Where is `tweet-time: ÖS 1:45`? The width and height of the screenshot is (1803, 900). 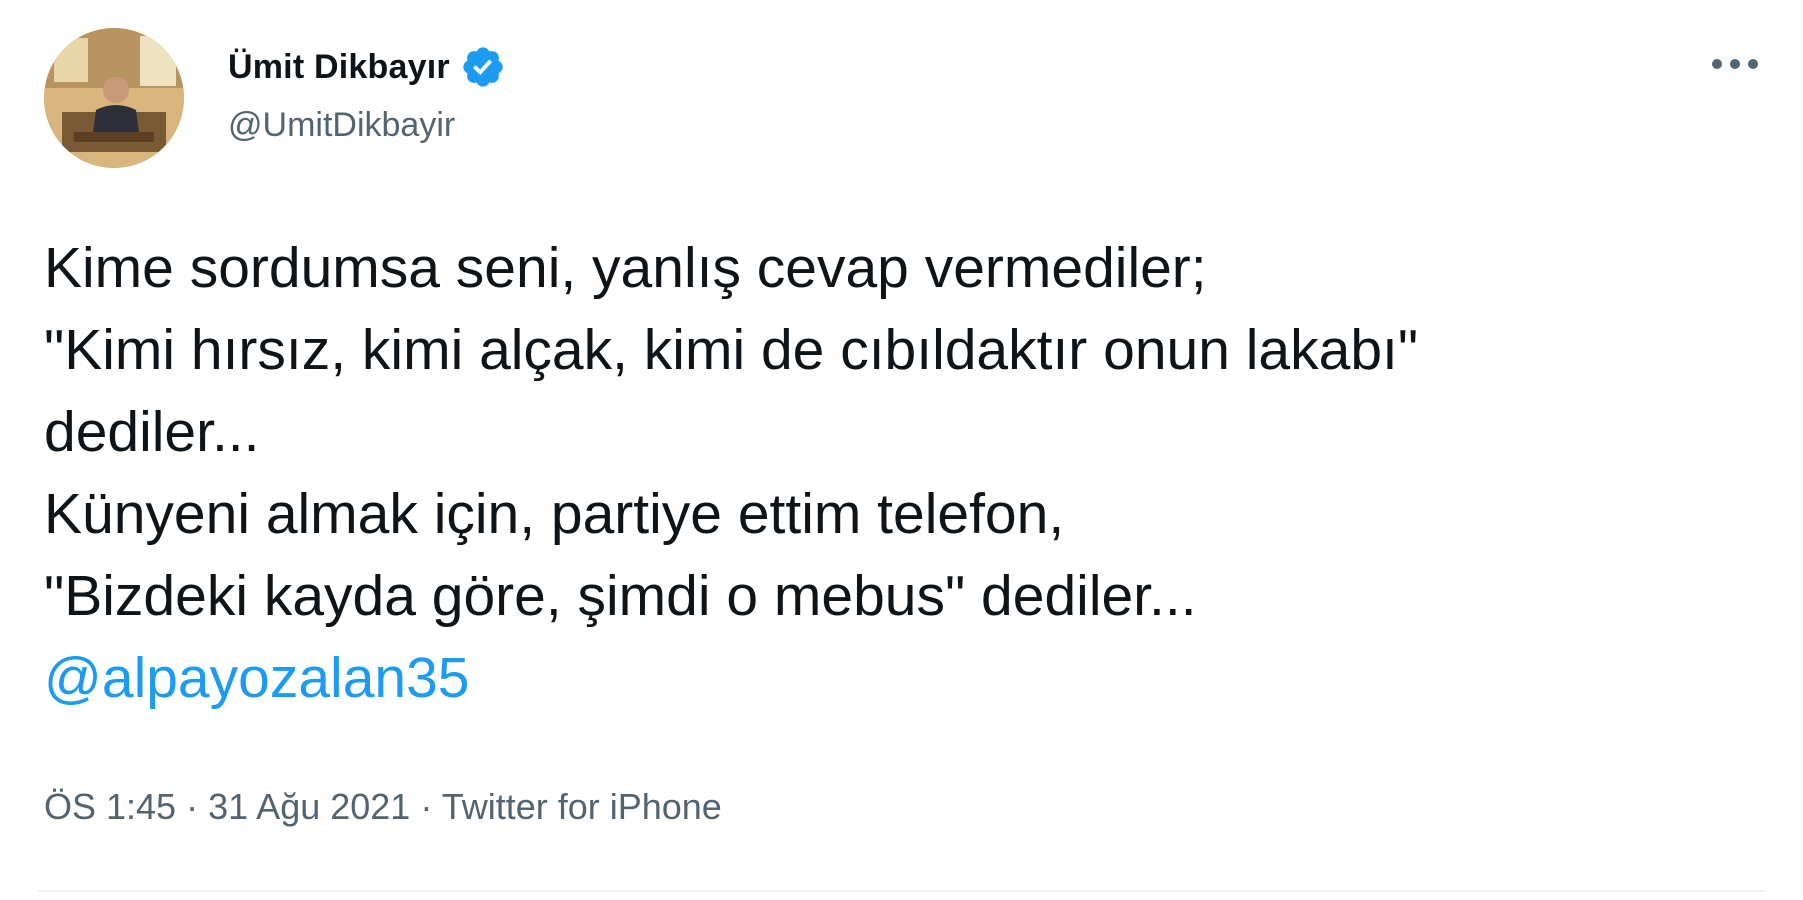
tweet-time: ÖS 1:45 is located at coordinates (110, 806).